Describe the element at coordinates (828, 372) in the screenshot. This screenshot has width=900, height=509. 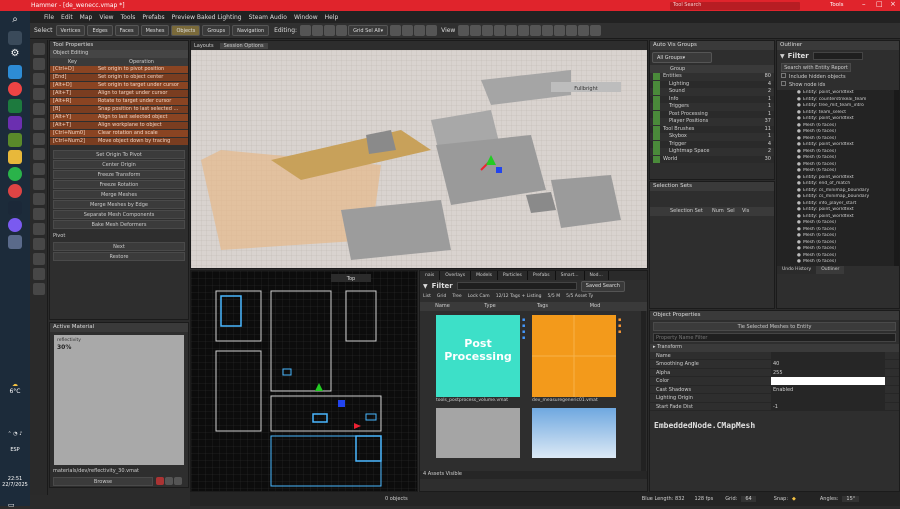
I see `property-value: 255` at that location.